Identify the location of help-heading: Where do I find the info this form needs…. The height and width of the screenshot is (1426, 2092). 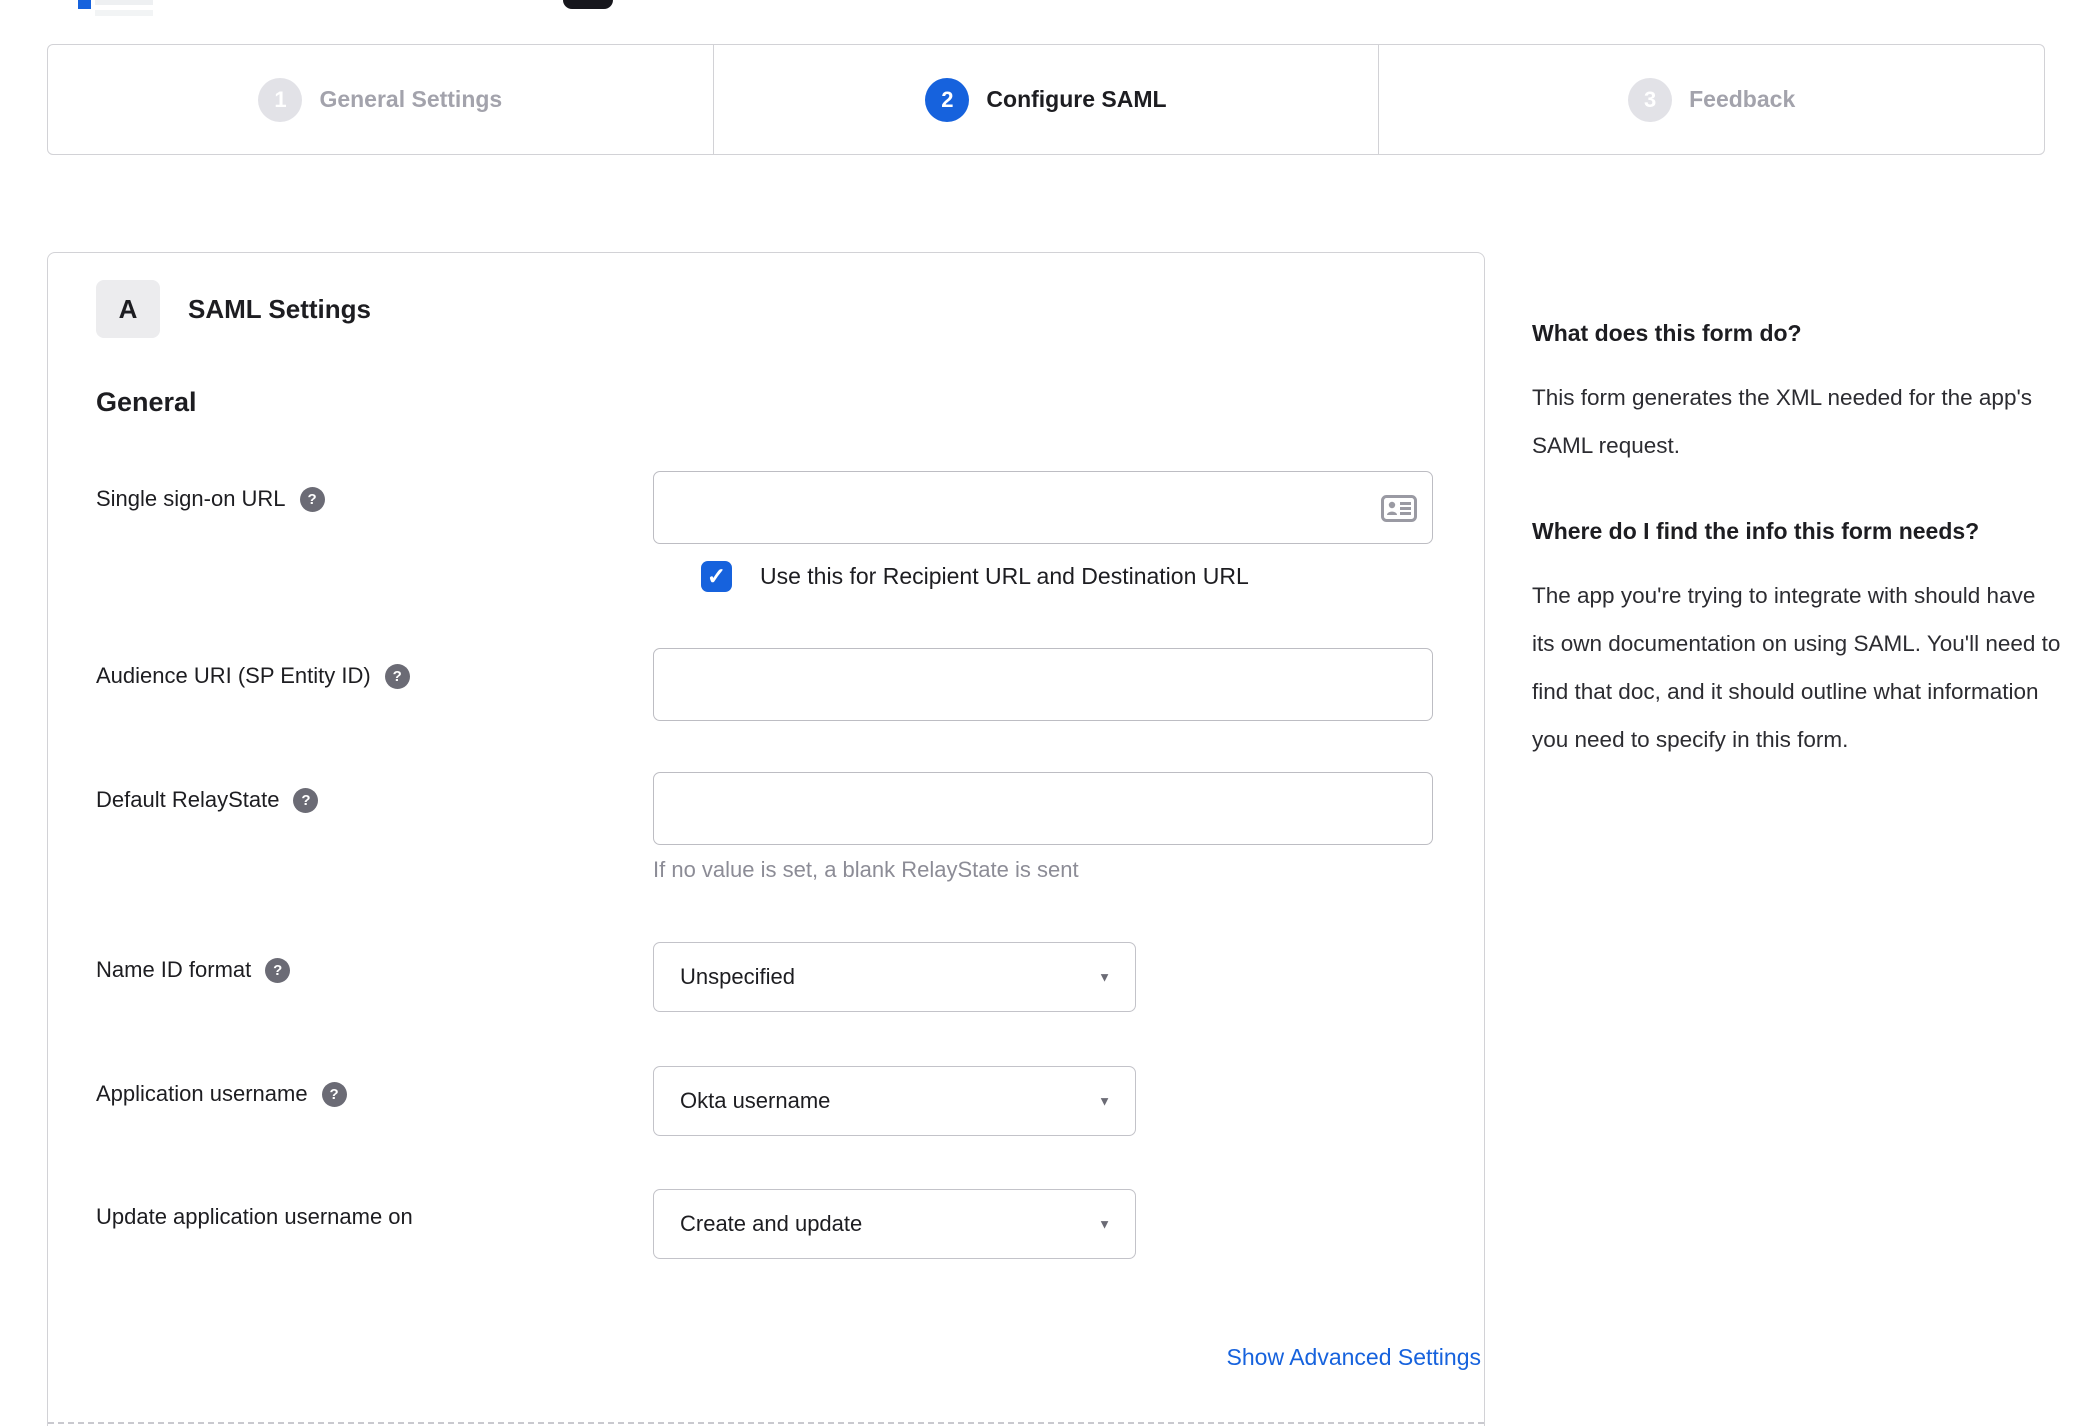
(1756, 531).